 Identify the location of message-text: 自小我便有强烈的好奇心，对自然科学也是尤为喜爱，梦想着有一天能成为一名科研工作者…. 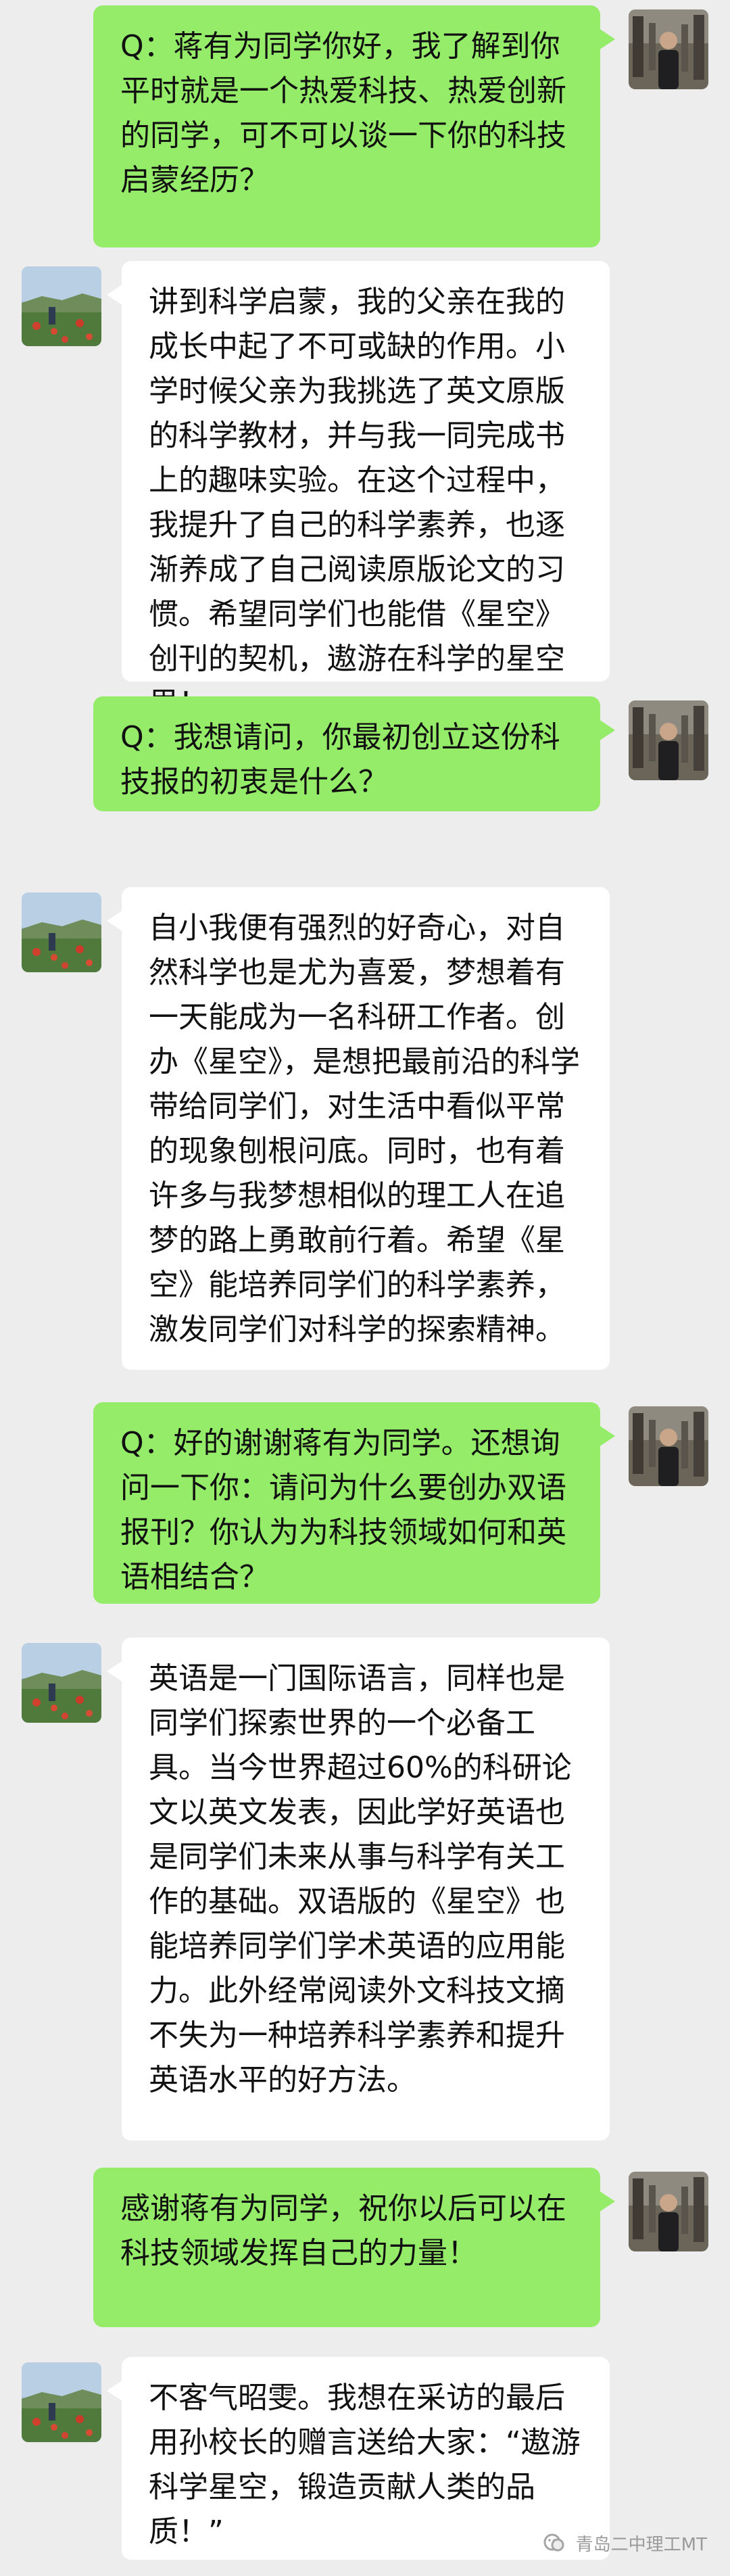
(364, 1129).